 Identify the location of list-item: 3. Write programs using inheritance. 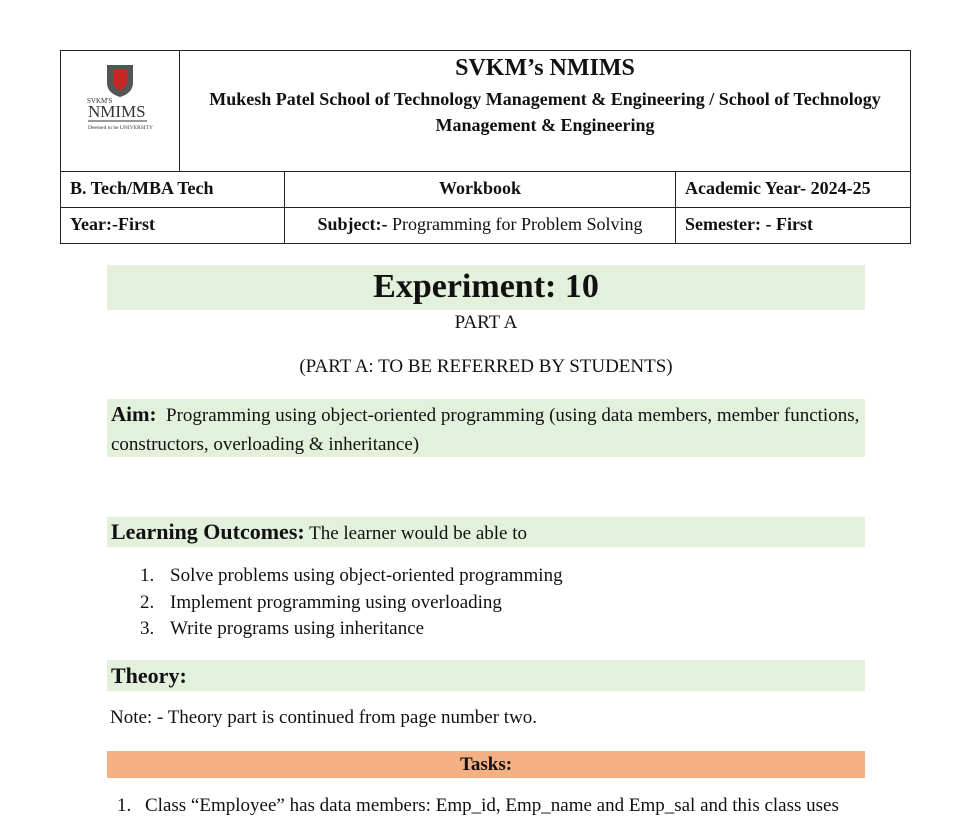
(282, 628).